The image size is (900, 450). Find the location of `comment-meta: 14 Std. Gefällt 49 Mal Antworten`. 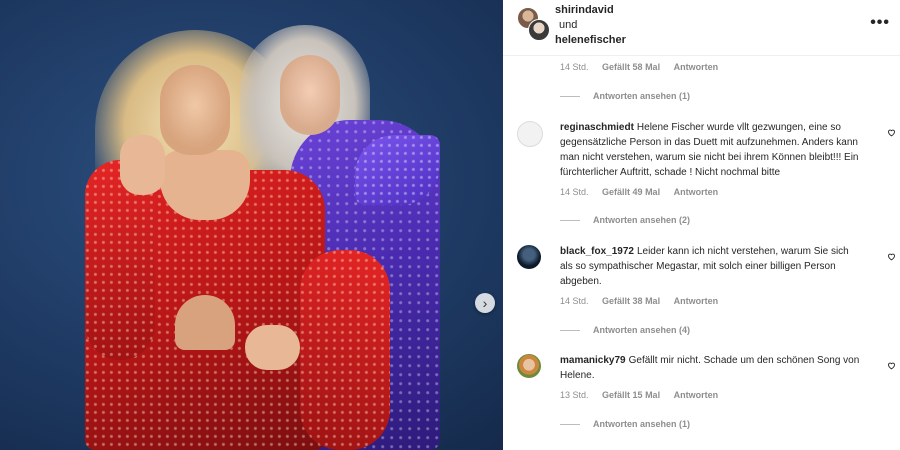

comment-meta: 14 Std. Gefällt 49 Mal Antworten is located at coordinates (644, 192).